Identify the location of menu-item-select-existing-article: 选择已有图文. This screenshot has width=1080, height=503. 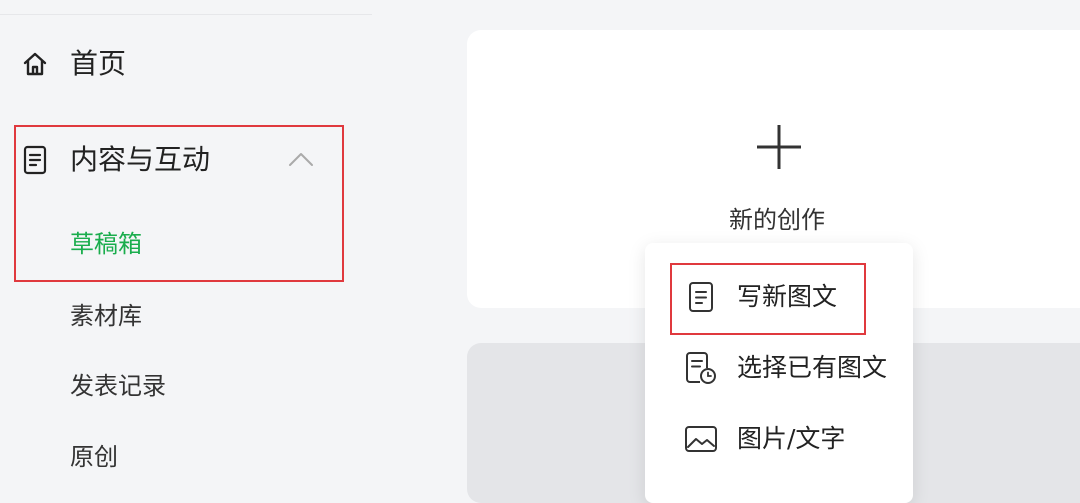
(779, 368).